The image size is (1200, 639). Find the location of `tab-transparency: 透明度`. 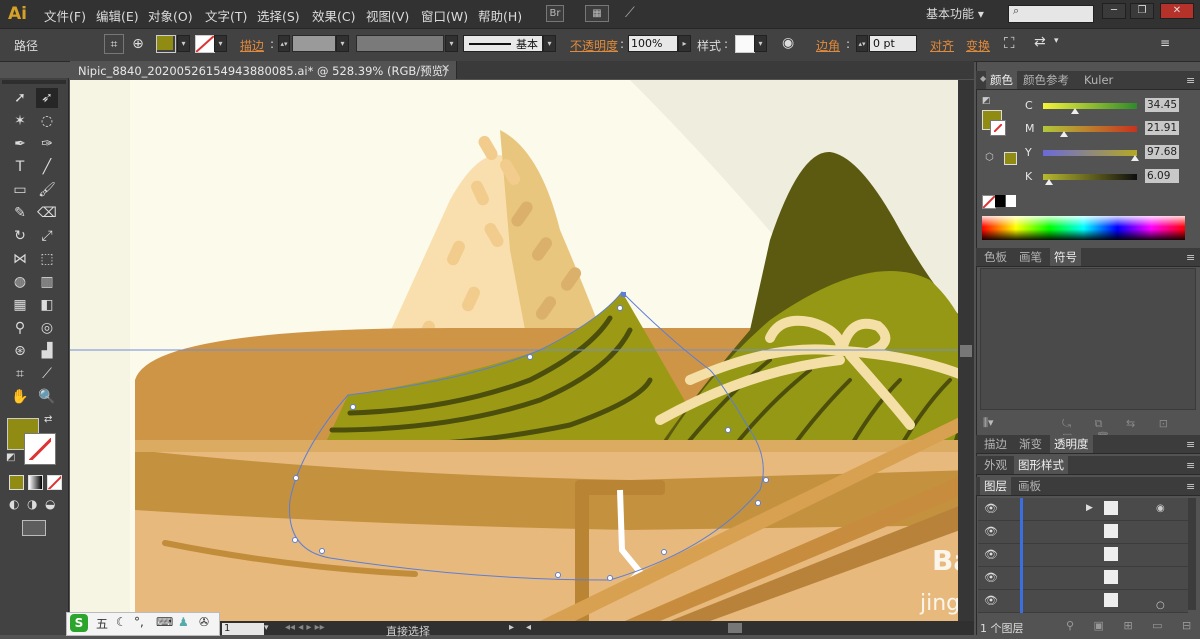

tab-transparency: 透明度 is located at coordinates (1071, 444).